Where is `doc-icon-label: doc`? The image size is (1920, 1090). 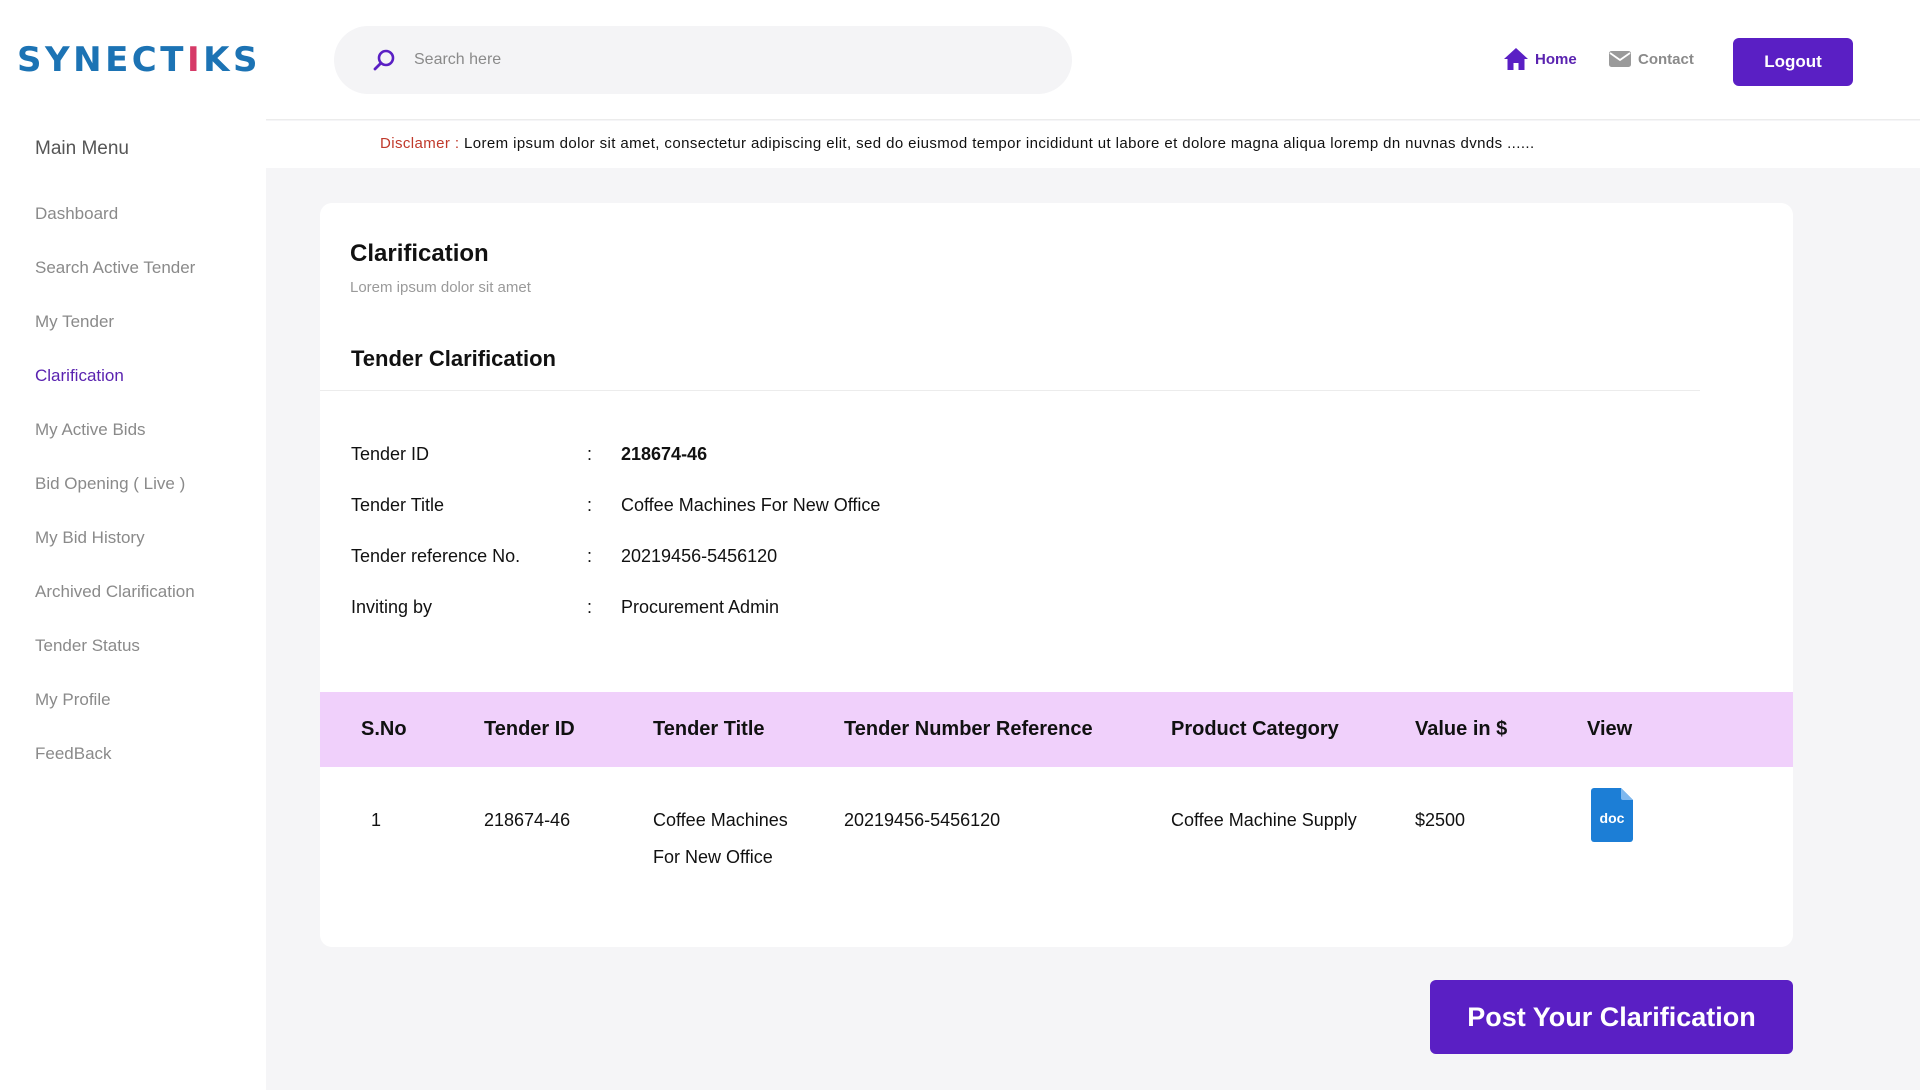 doc-icon-label: doc is located at coordinates (1612, 818).